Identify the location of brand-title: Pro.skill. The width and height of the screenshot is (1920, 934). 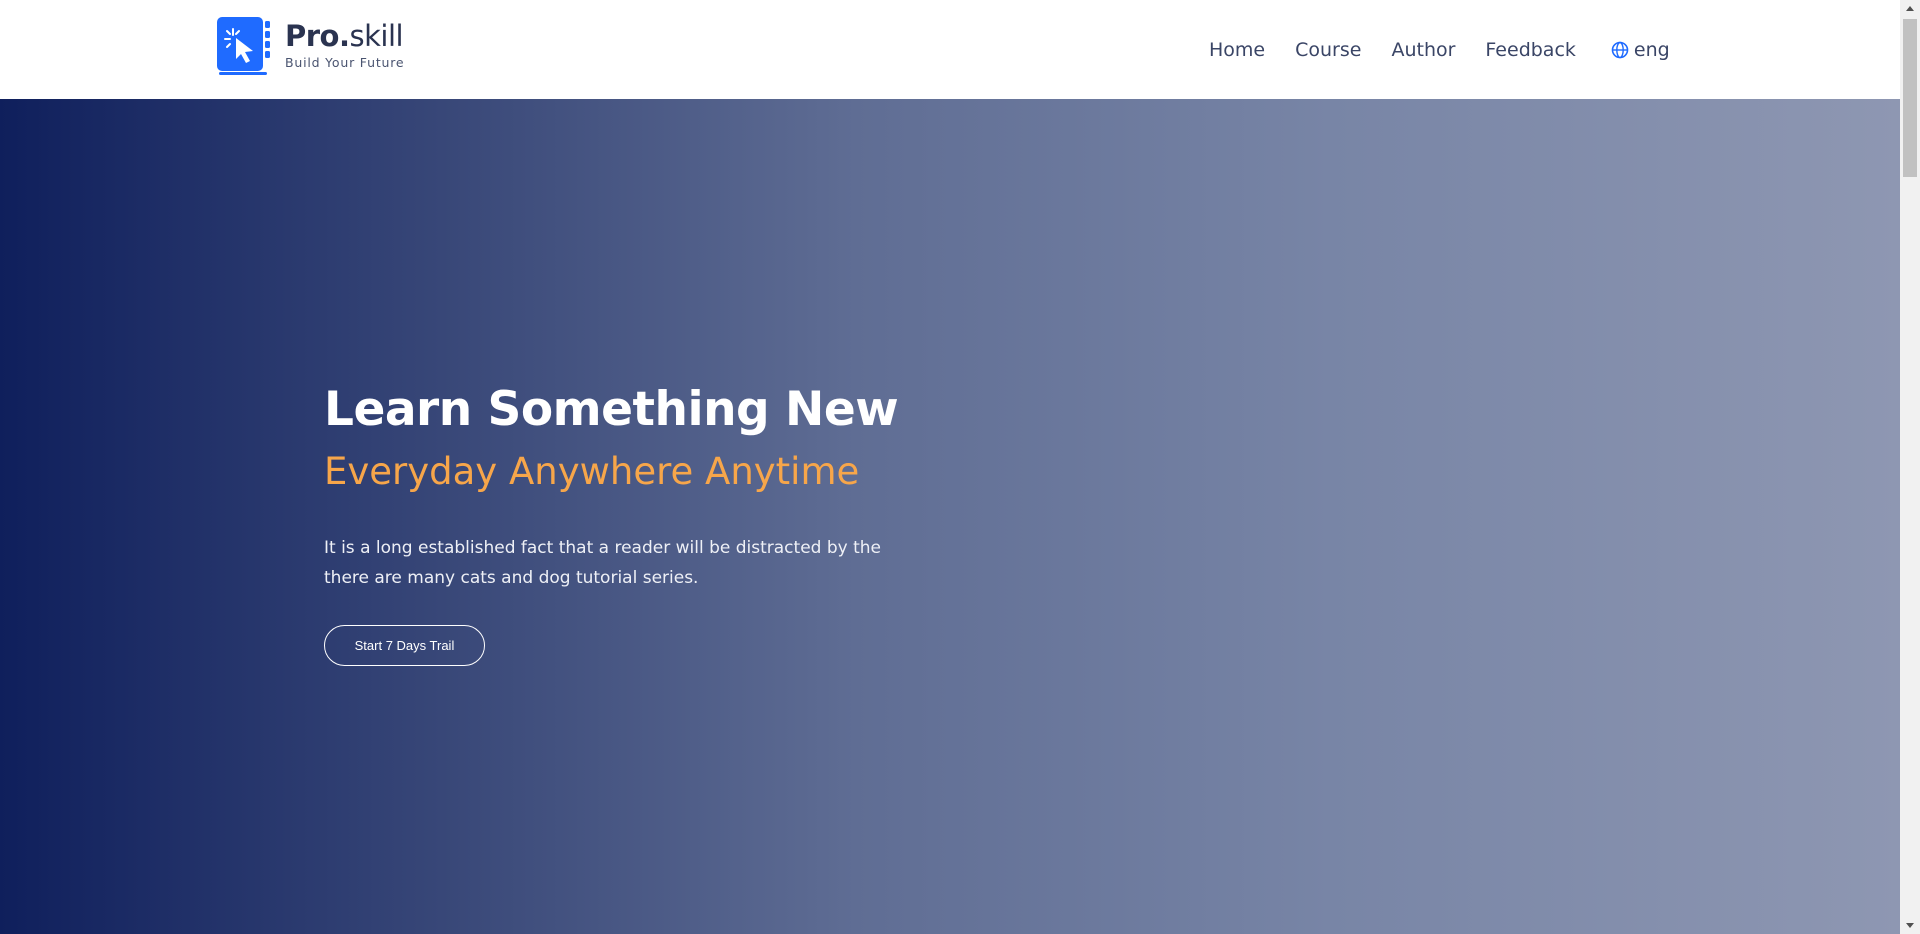
(344, 36).